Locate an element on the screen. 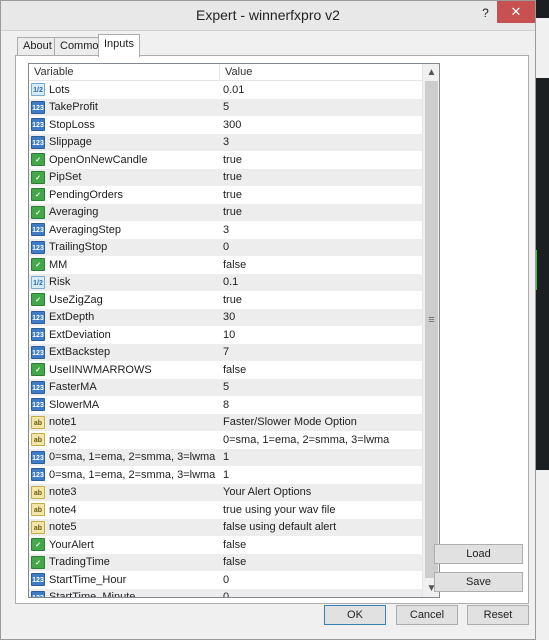 Image resolution: width=549 pixels, height=640 pixels. scroll-thumb: ≡ is located at coordinates (431, 329).